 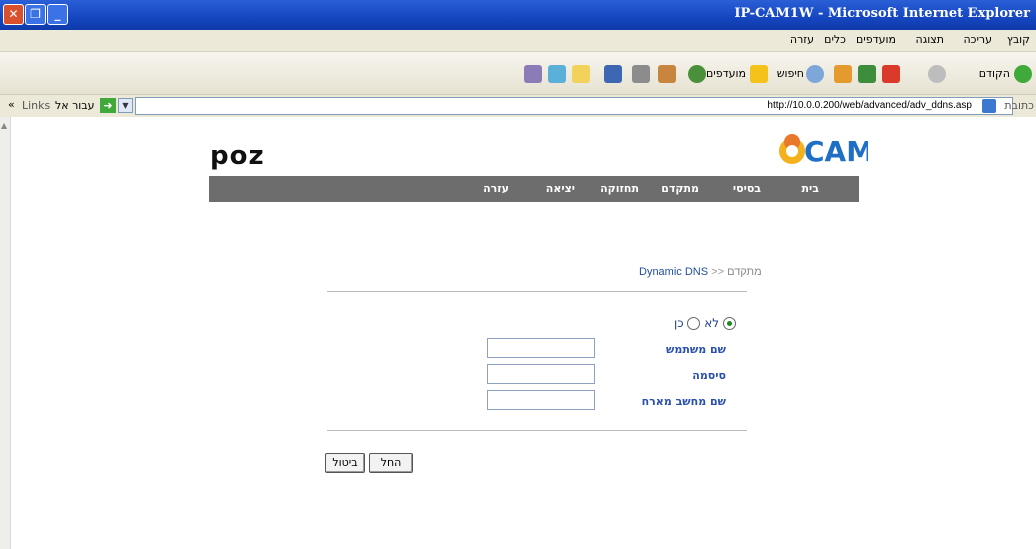 What do you see at coordinates (537, 430) in the screenshot?
I see `divider-bottom` at bounding box center [537, 430].